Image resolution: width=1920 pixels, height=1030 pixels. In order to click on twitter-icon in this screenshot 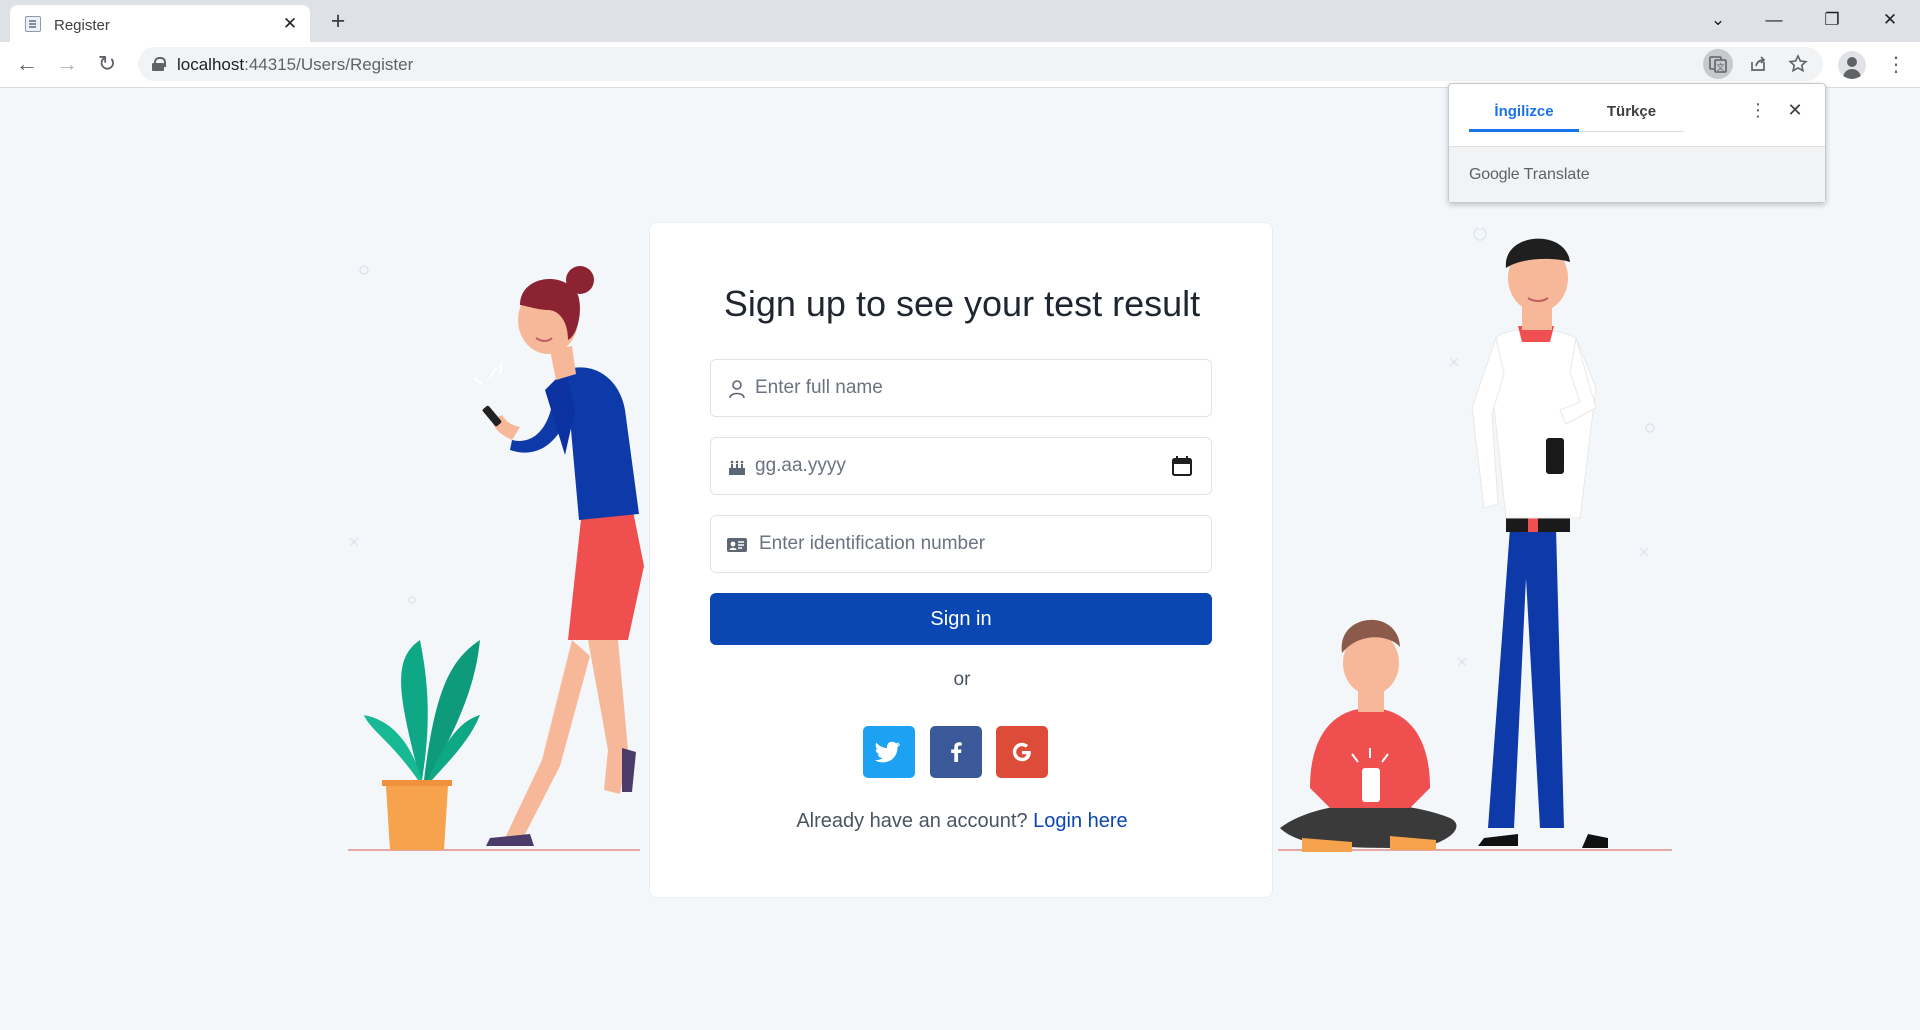, I will do `click(887, 752)`.